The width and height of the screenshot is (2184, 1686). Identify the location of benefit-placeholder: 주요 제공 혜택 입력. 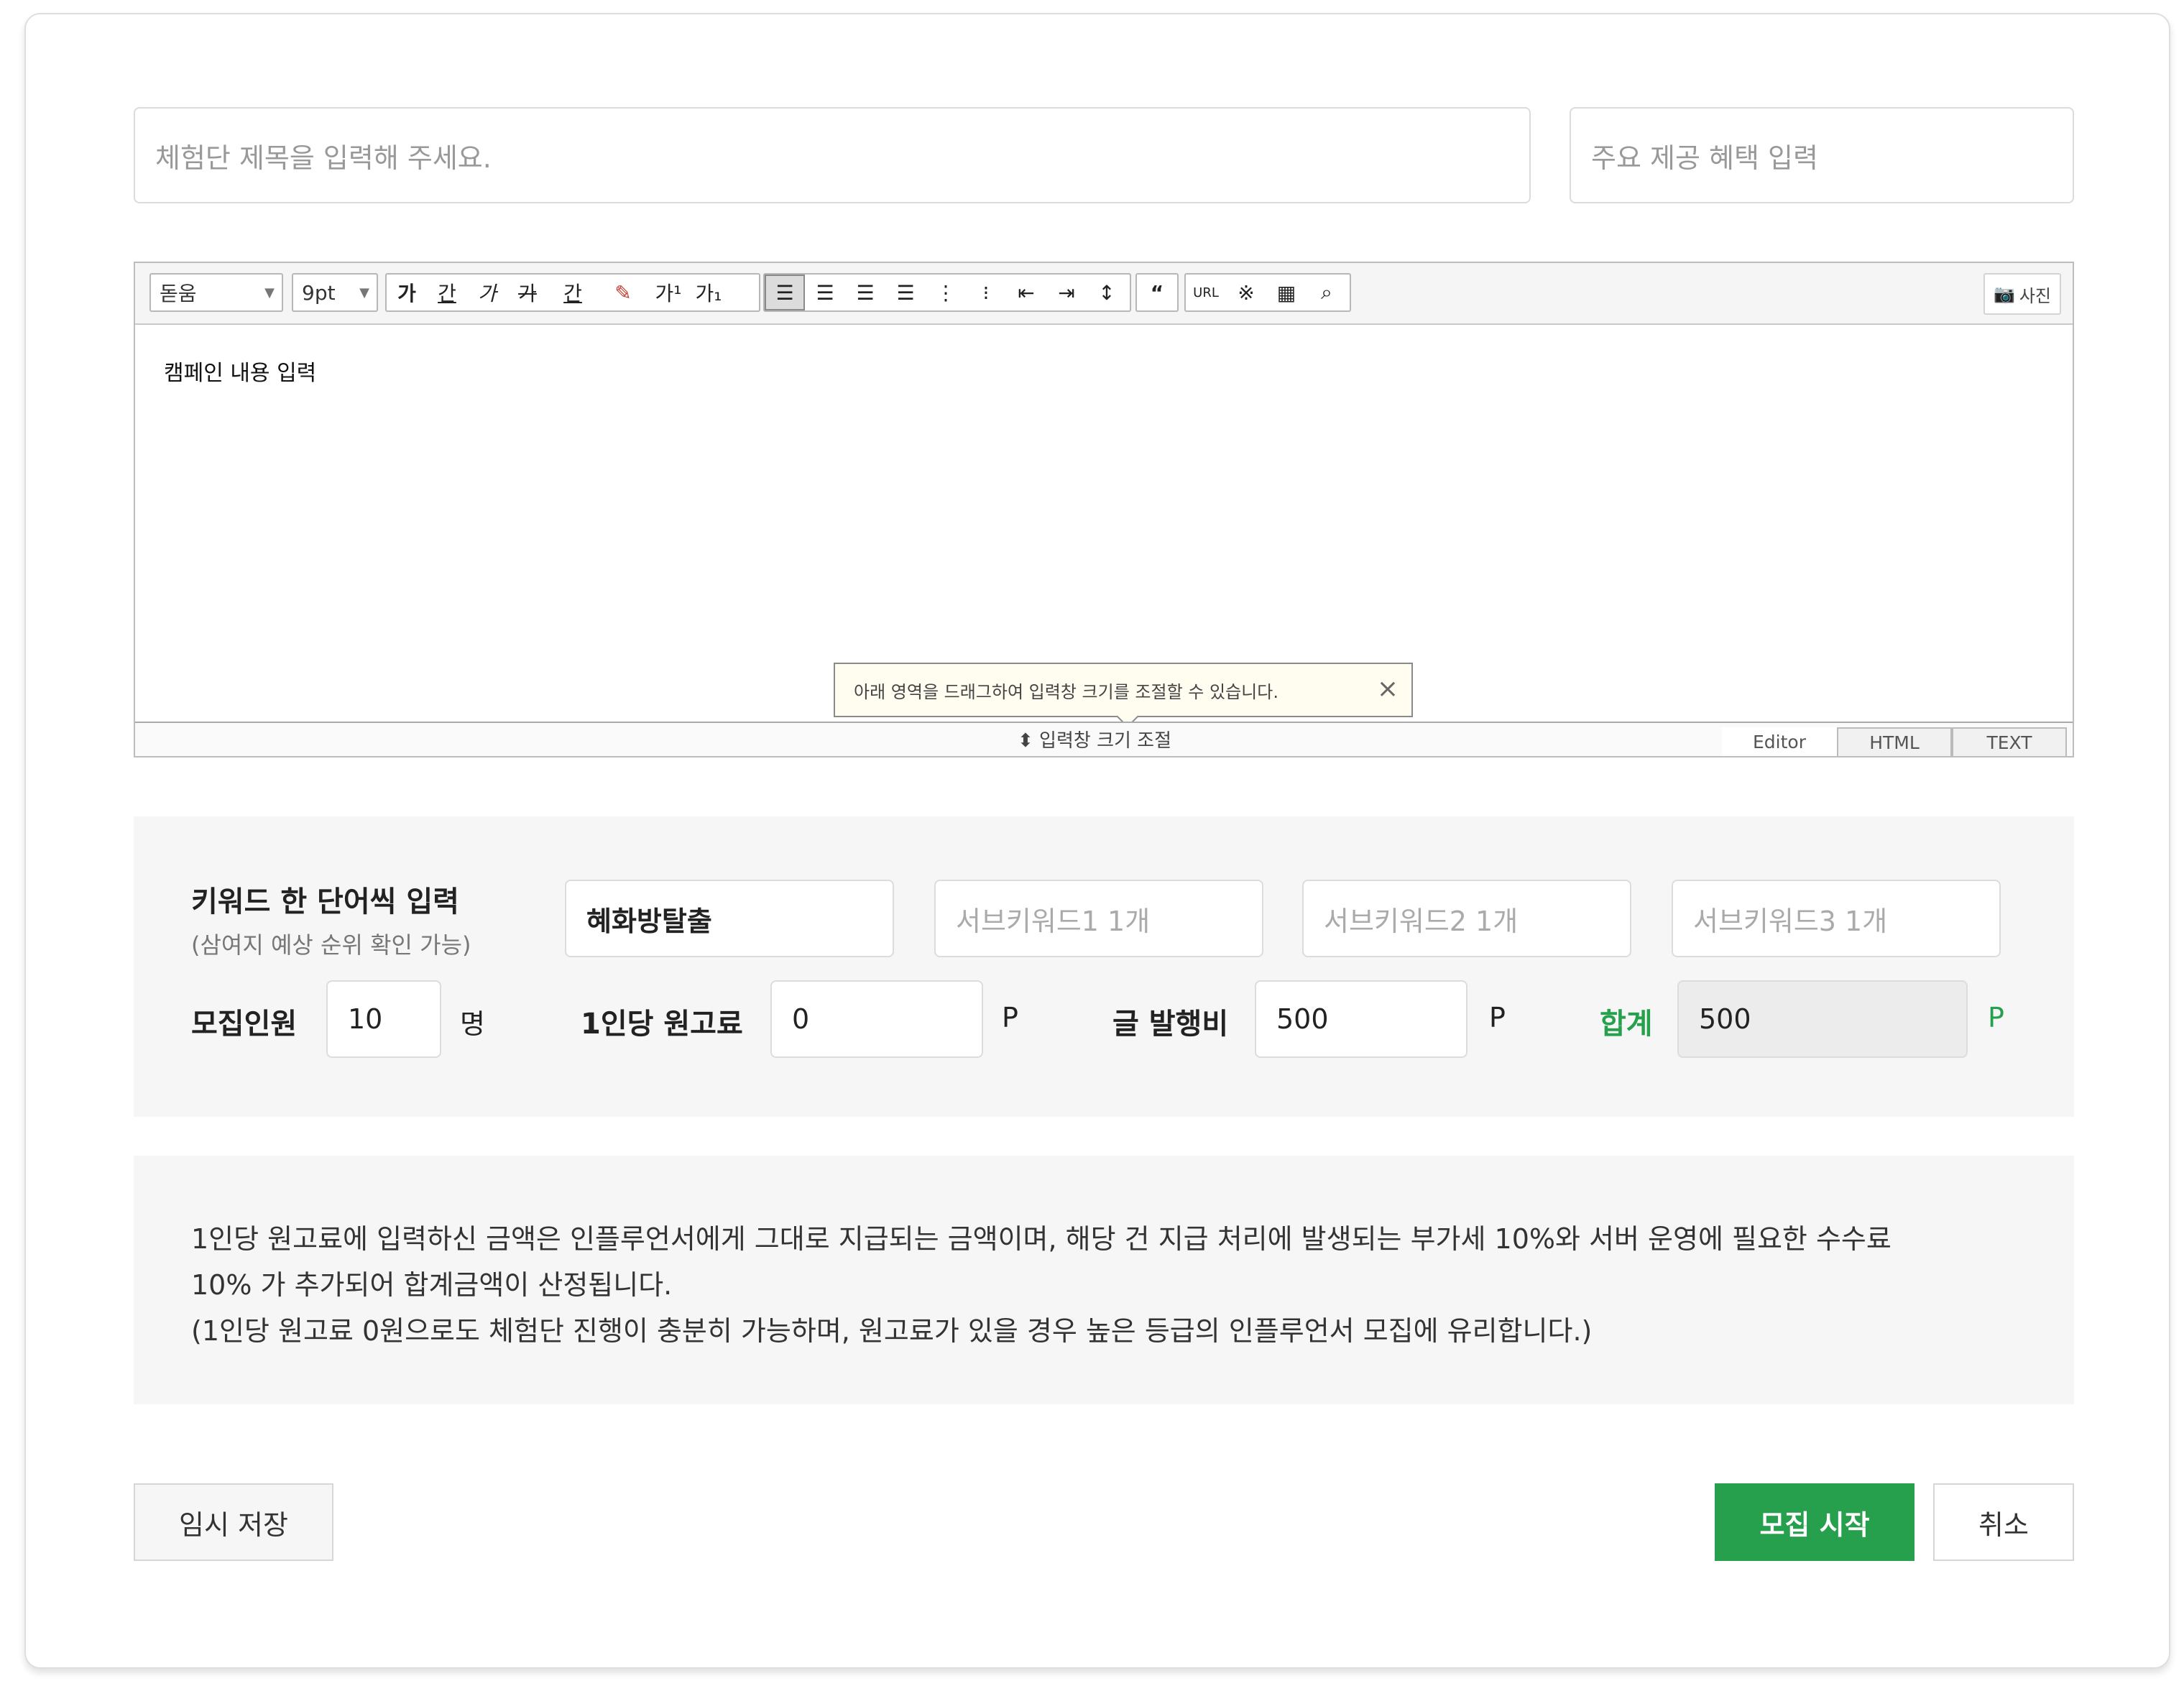
(1704, 158).